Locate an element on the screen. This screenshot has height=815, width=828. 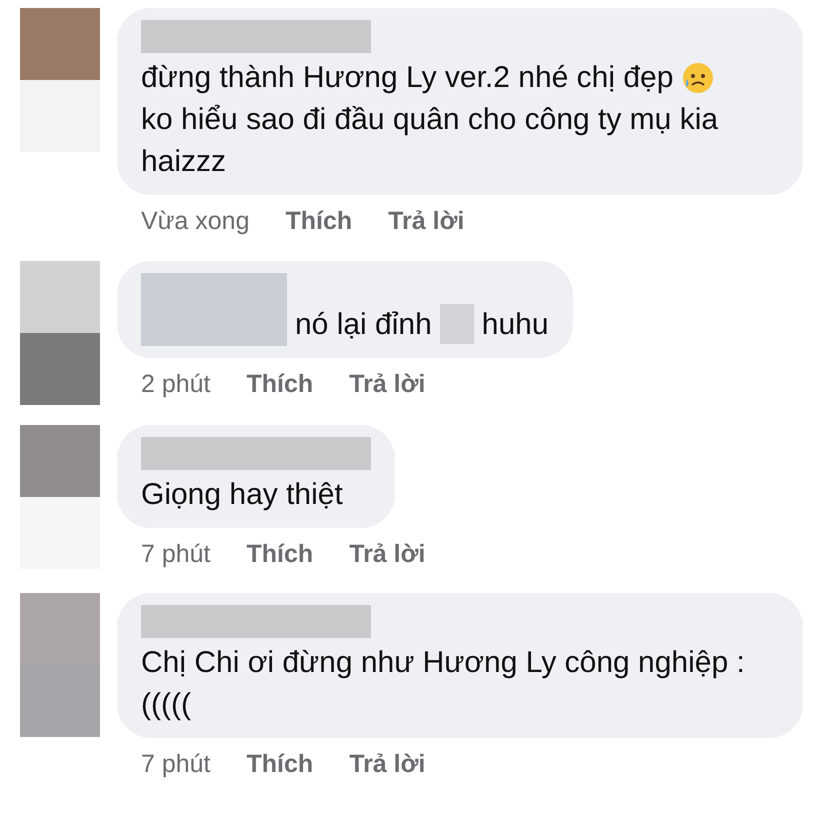
comment-text: huhu is located at coordinates (515, 324).